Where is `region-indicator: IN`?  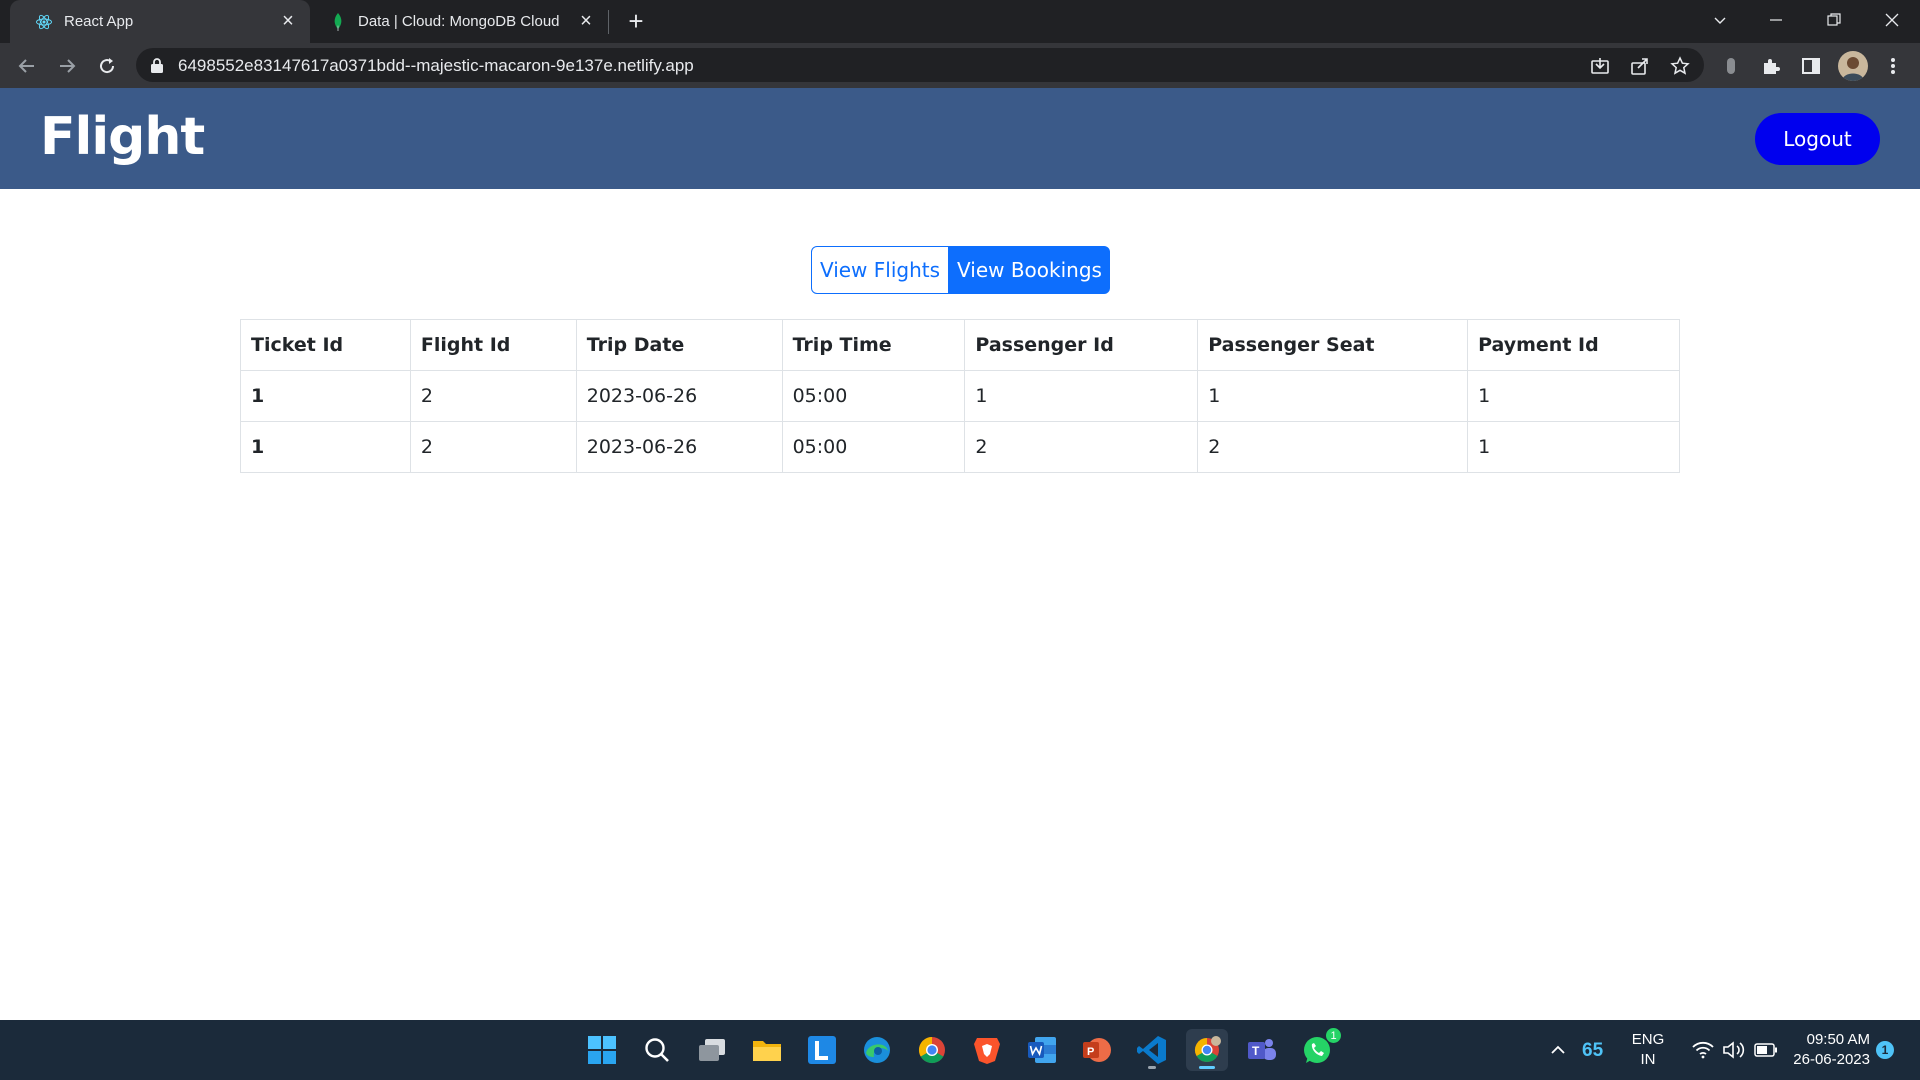
region-indicator: IN is located at coordinates (1648, 1059).